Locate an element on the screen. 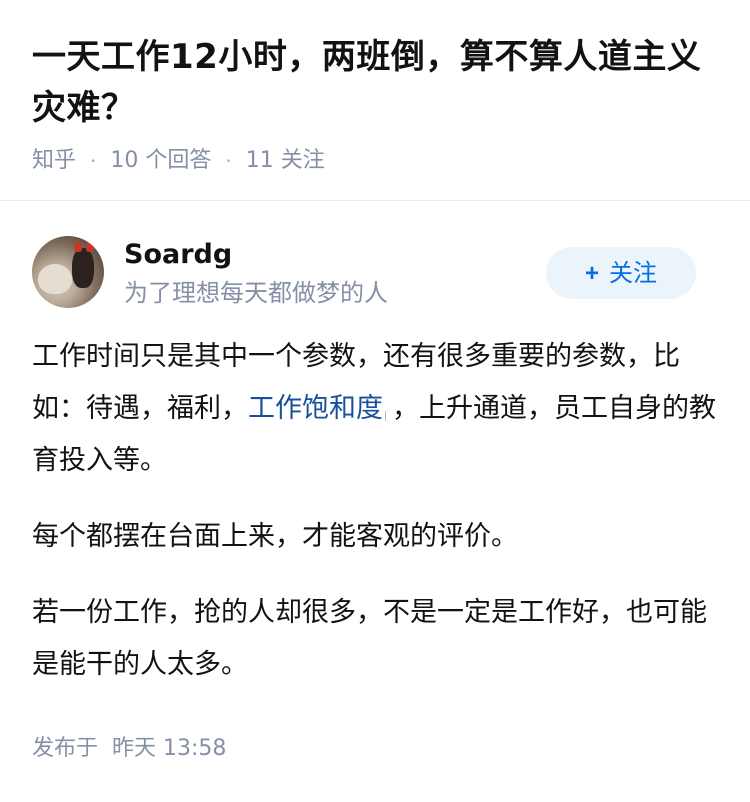 This screenshot has height=802, width=750. question-meta: 知乎 · 10 个回答 · 11 关注 is located at coordinates (375, 161).